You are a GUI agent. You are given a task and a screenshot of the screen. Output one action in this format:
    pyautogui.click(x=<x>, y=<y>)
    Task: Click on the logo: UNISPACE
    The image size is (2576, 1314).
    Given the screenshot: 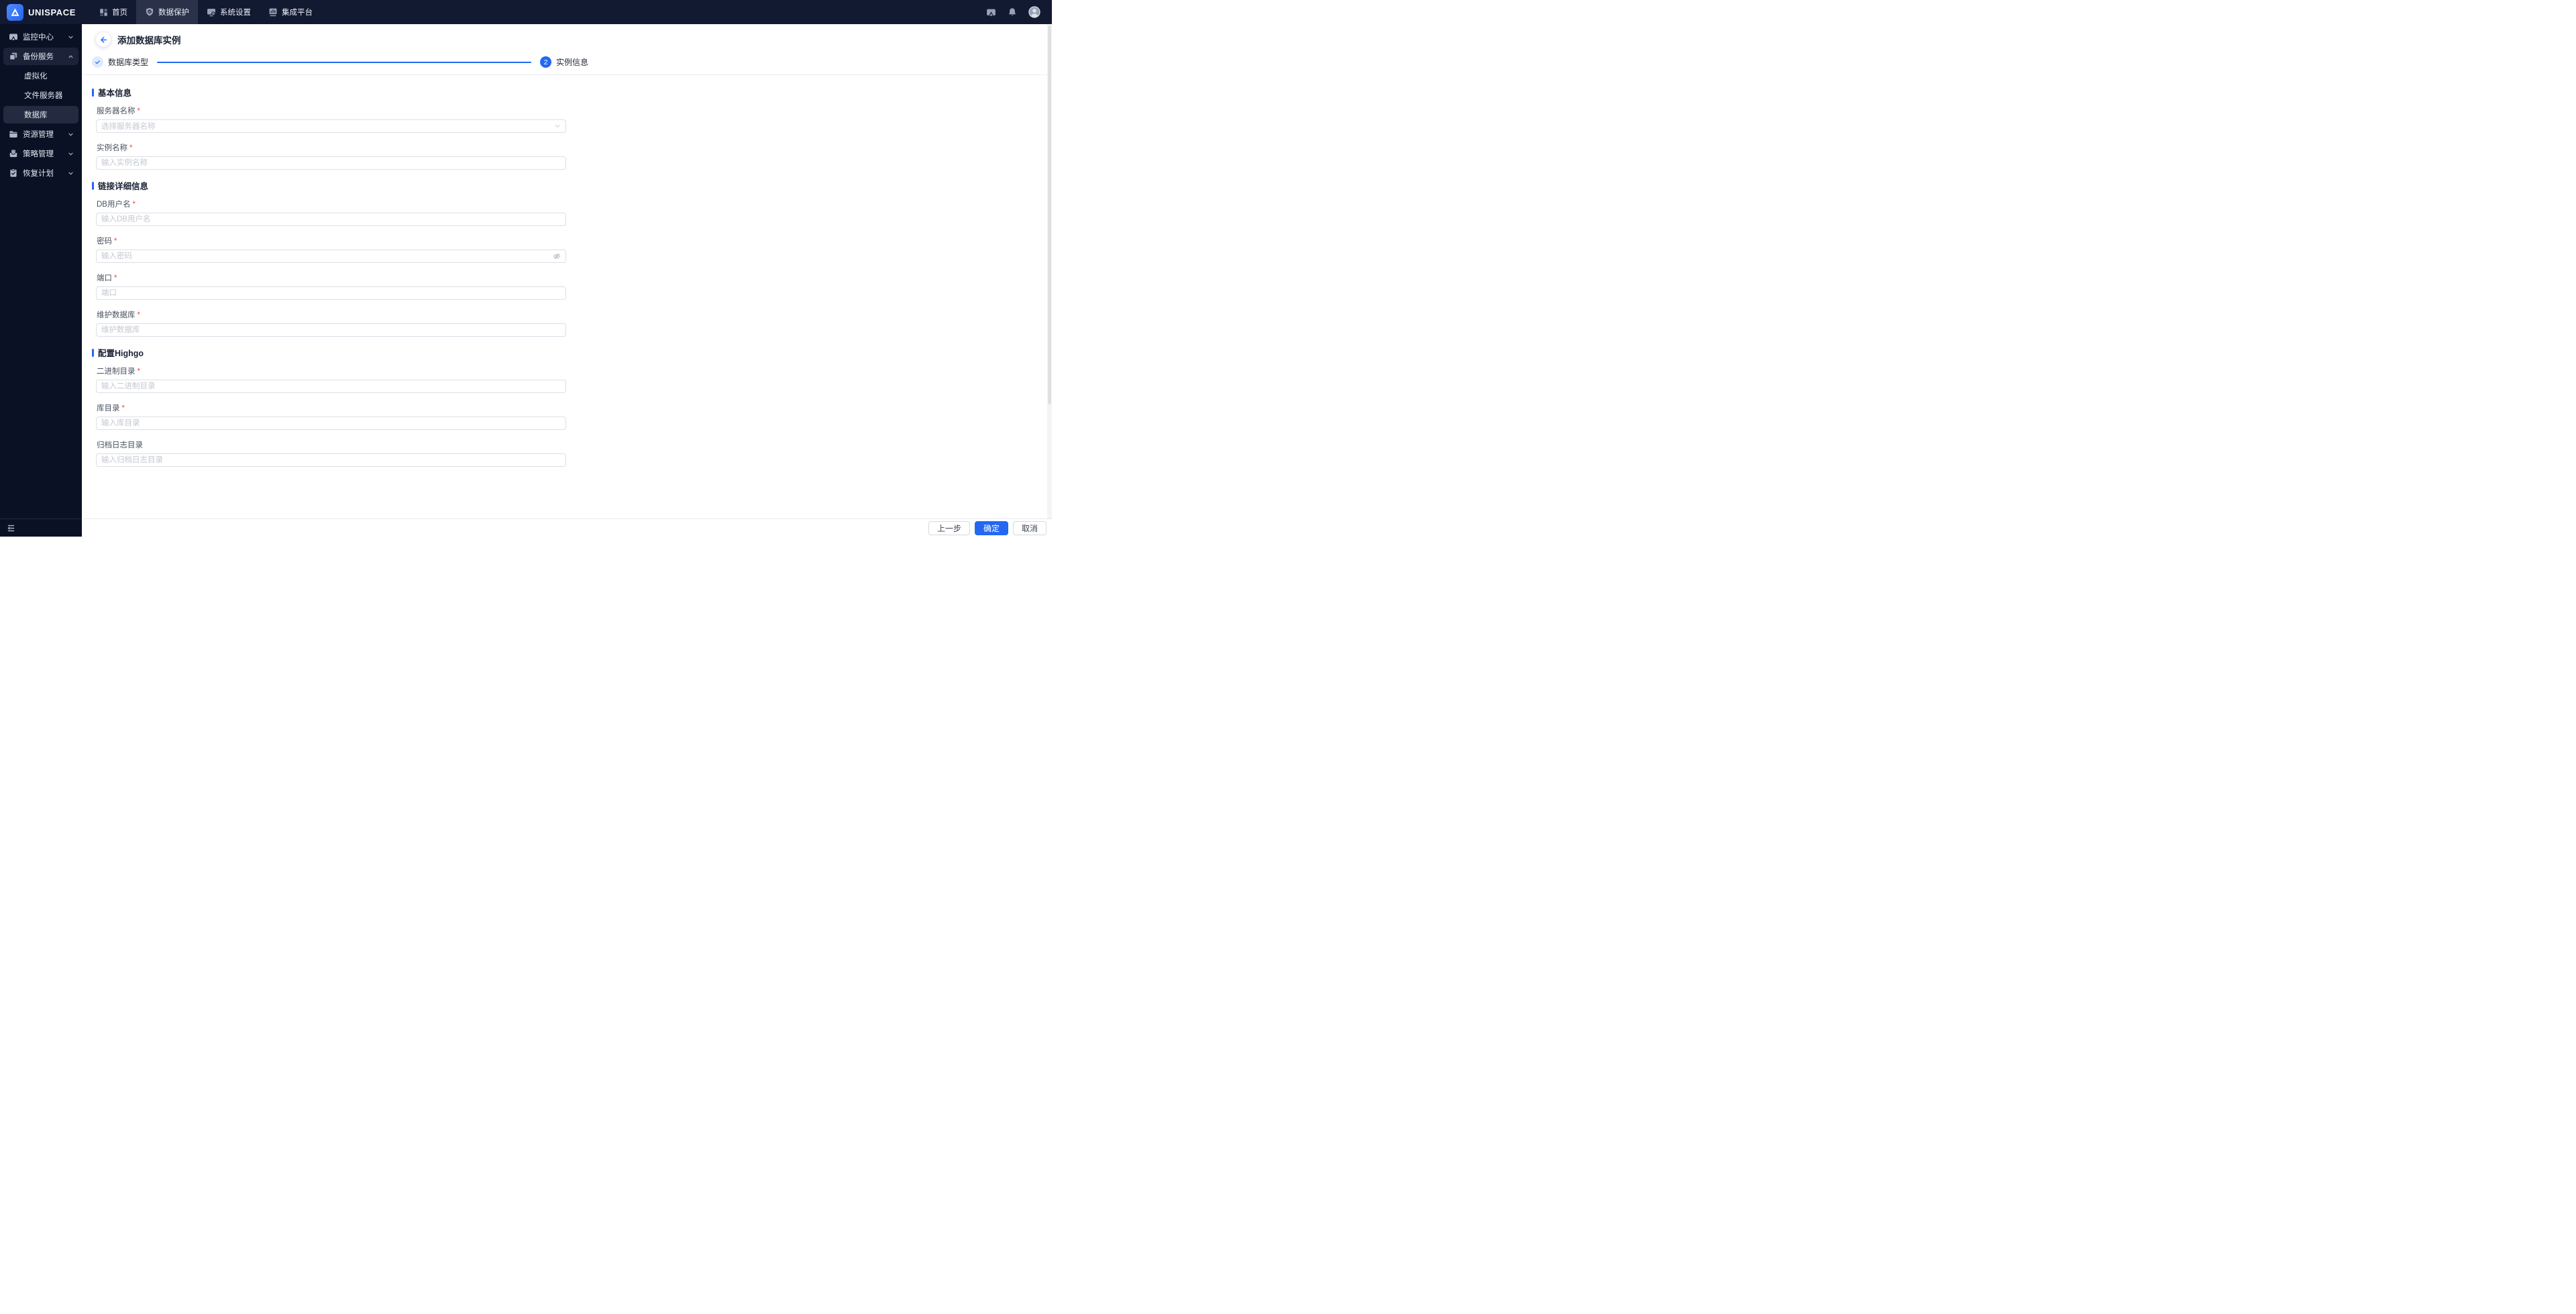 What is the action you would take?
    pyautogui.click(x=41, y=12)
    